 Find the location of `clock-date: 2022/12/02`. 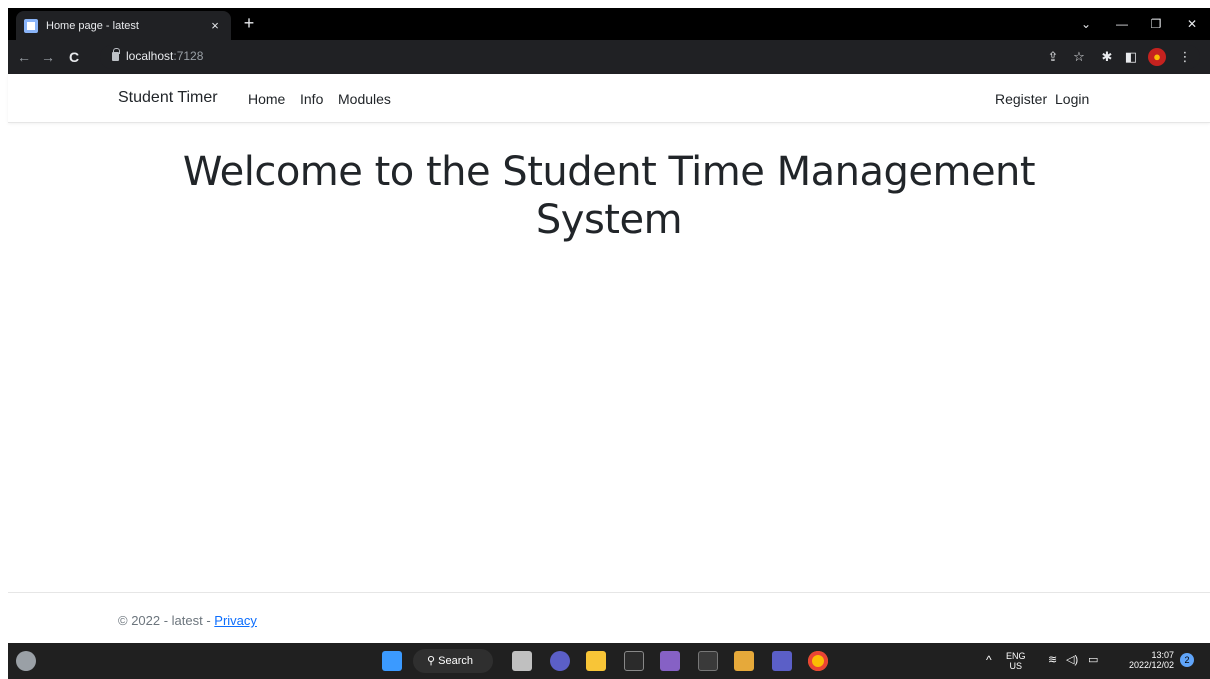

clock-date: 2022/12/02 is located at coordinates (1151, 665).